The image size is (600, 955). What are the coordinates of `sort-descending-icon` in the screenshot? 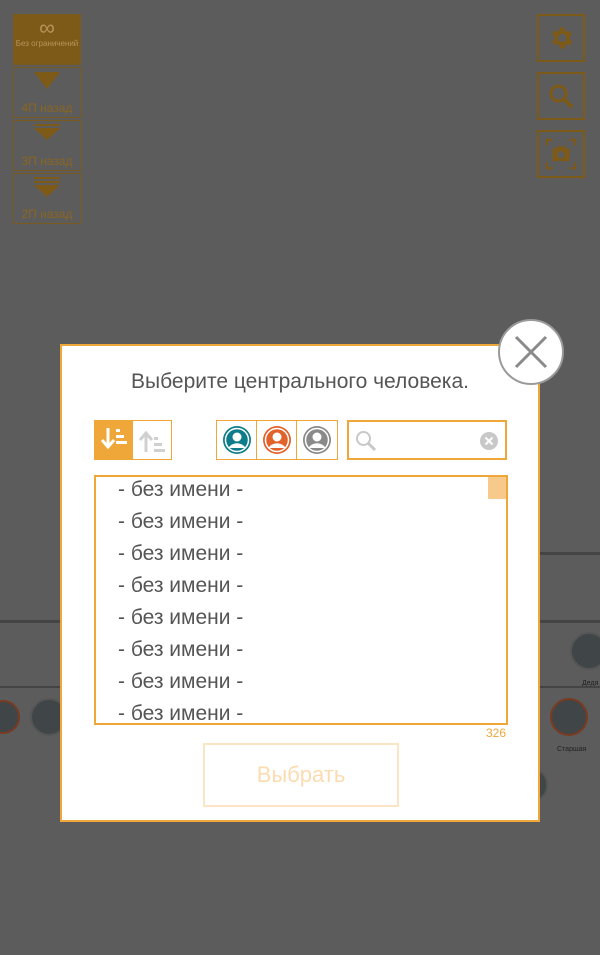 It's located at (151, 441).